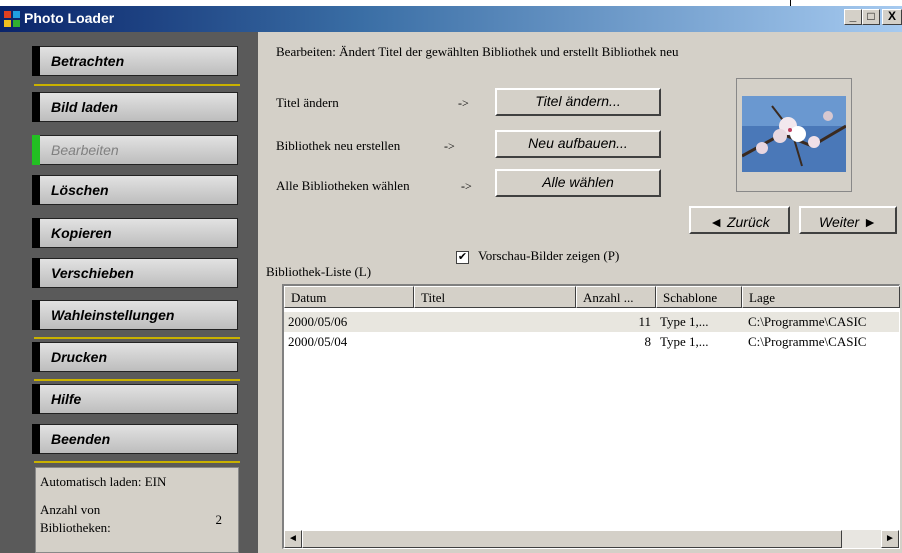 The image size is (902, 553). What do you see at coordinates (70, 509) in the screenshot?
I see `library-count-label: Anzahl von` at bounding box center [70, 509].